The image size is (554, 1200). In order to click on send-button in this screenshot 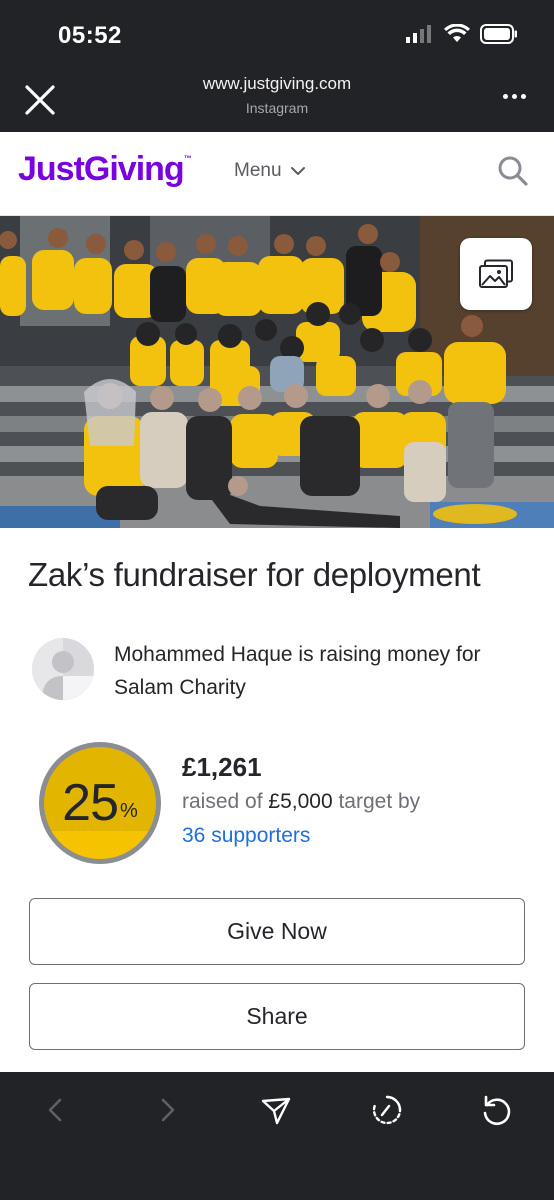, I will do `click(276, 1110)`.